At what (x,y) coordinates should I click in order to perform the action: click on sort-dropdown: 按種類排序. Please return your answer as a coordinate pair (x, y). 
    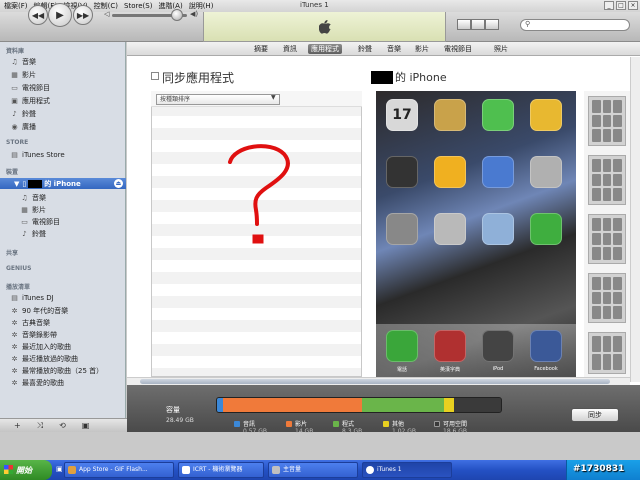
    Looking at the image, I should click on (218, 99).